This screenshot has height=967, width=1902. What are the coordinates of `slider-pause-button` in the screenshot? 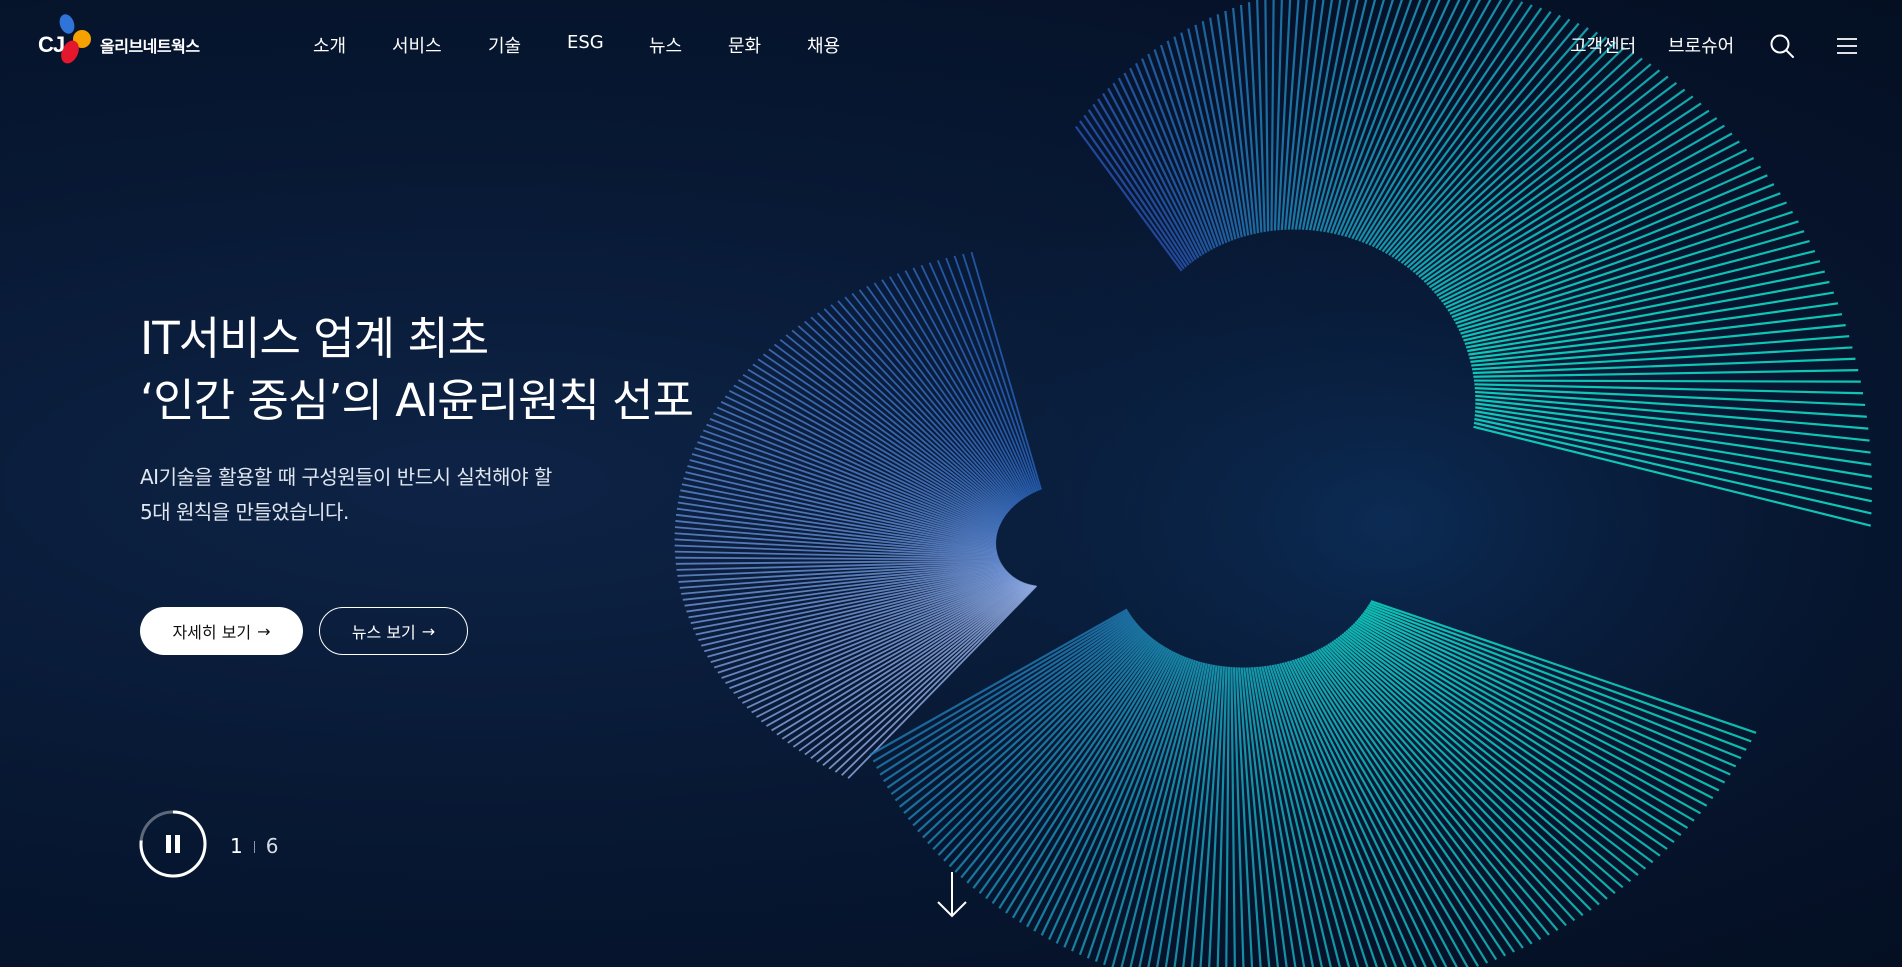 It's located at (173, 844).